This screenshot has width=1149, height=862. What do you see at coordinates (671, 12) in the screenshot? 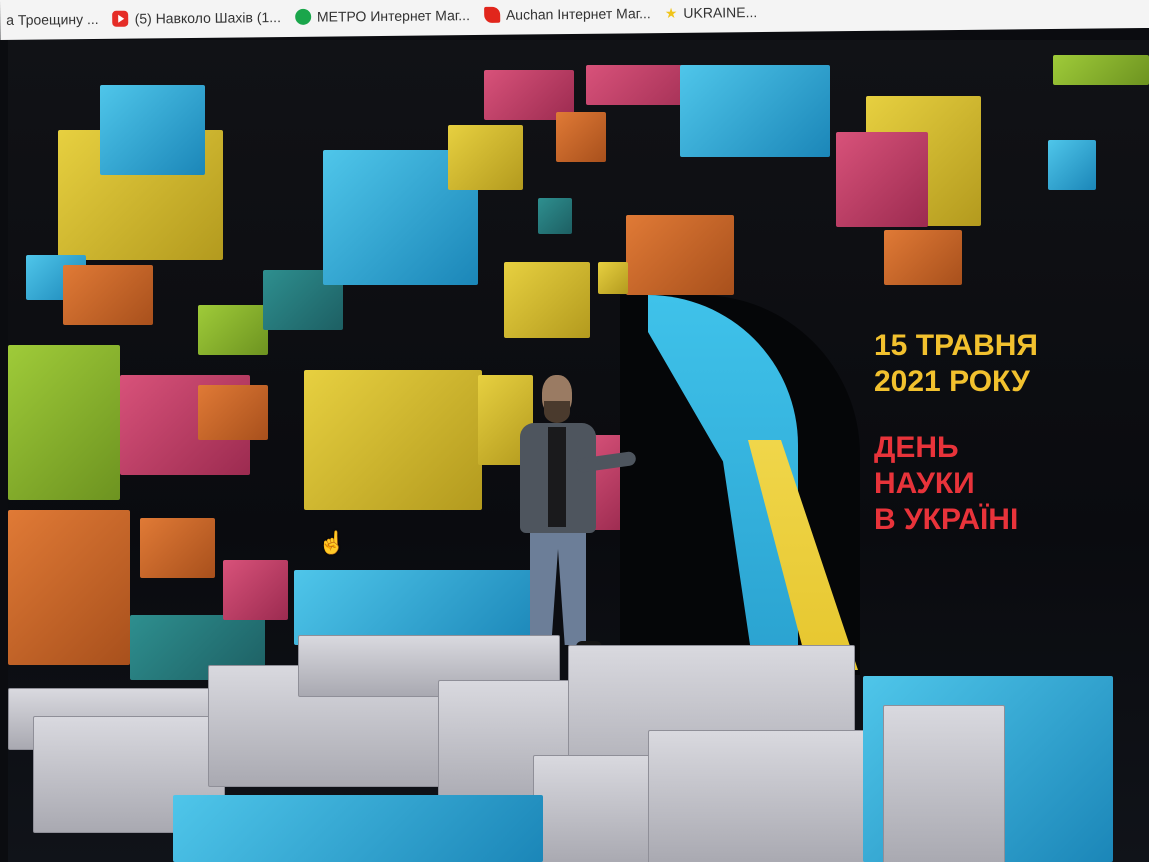
I see `star-icon: ★` at bounding box center [671, 12].